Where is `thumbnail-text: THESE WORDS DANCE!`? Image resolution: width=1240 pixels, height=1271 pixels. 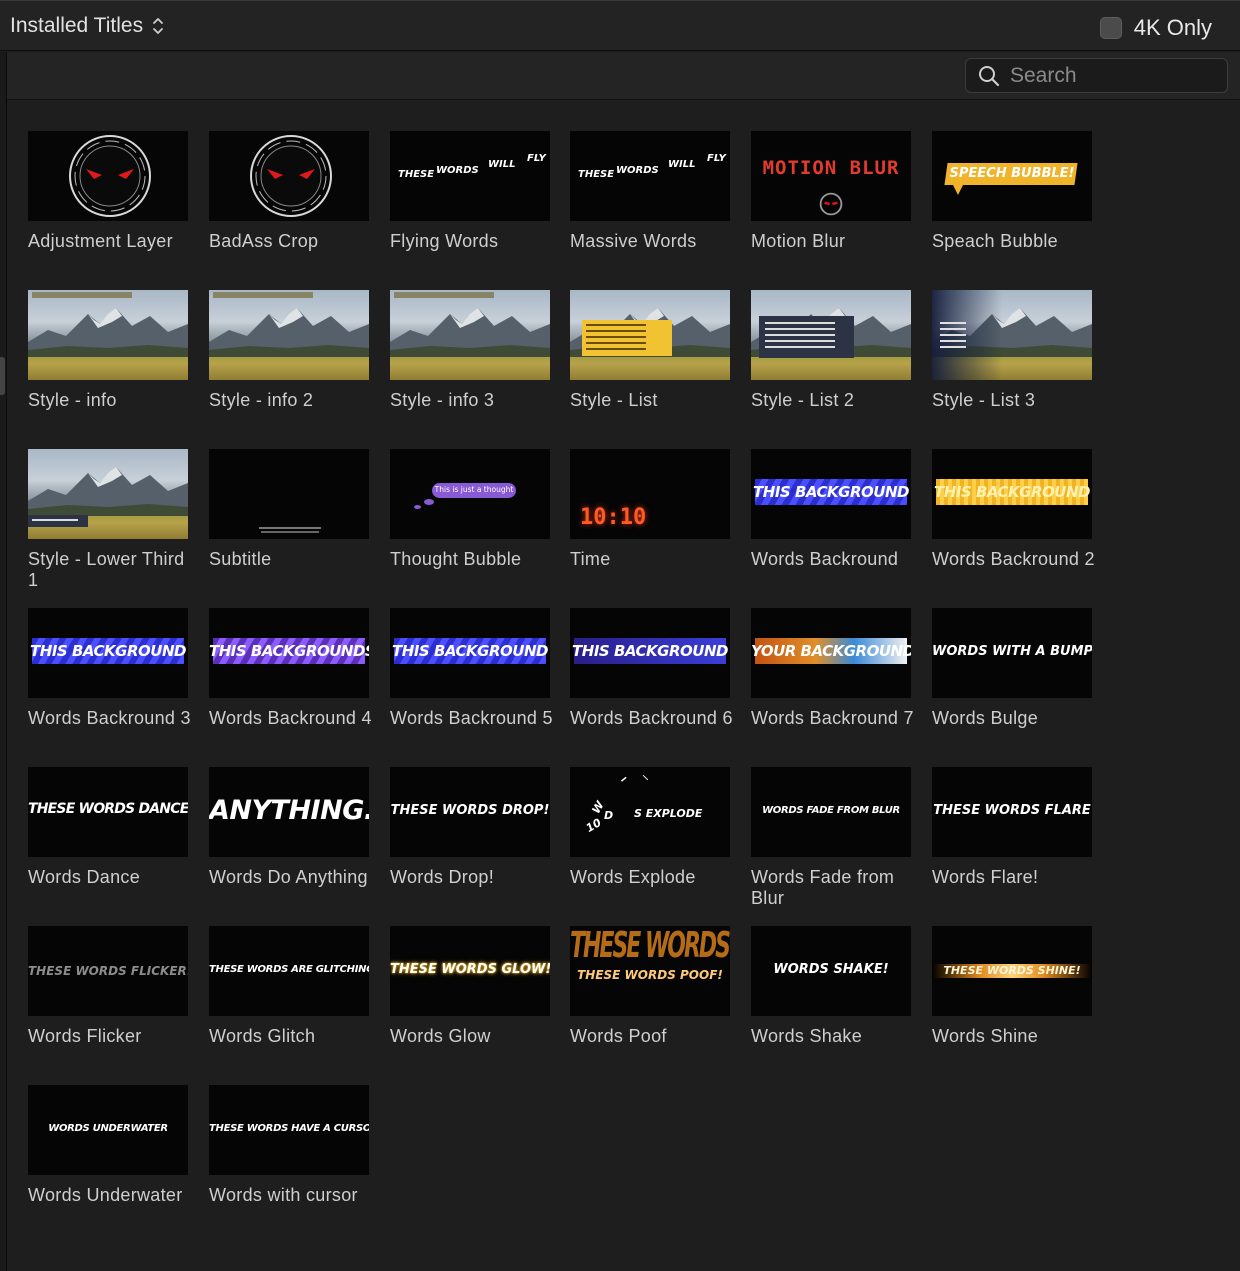
thumbnail-text: THESE WORDS DANCE! is located at coordinates (108, 809).